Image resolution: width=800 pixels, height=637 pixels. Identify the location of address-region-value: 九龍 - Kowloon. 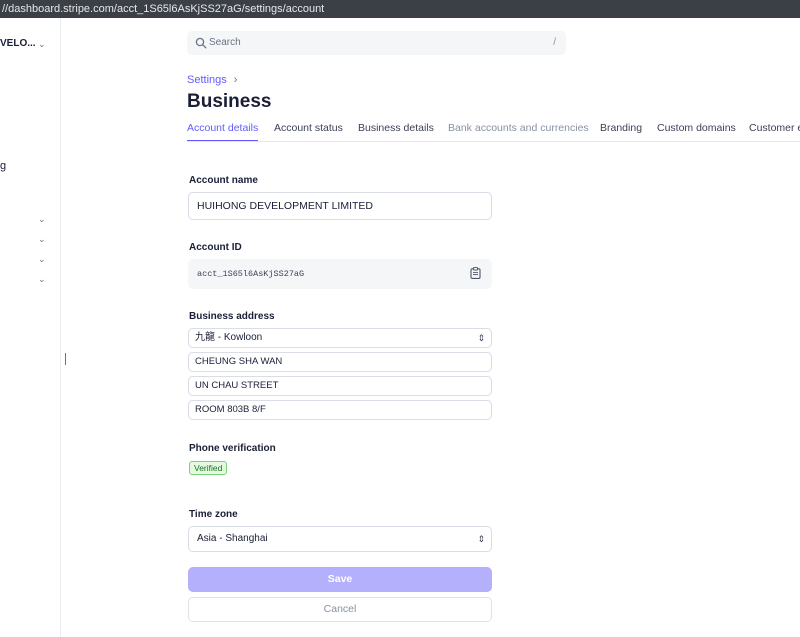
(229, 337).